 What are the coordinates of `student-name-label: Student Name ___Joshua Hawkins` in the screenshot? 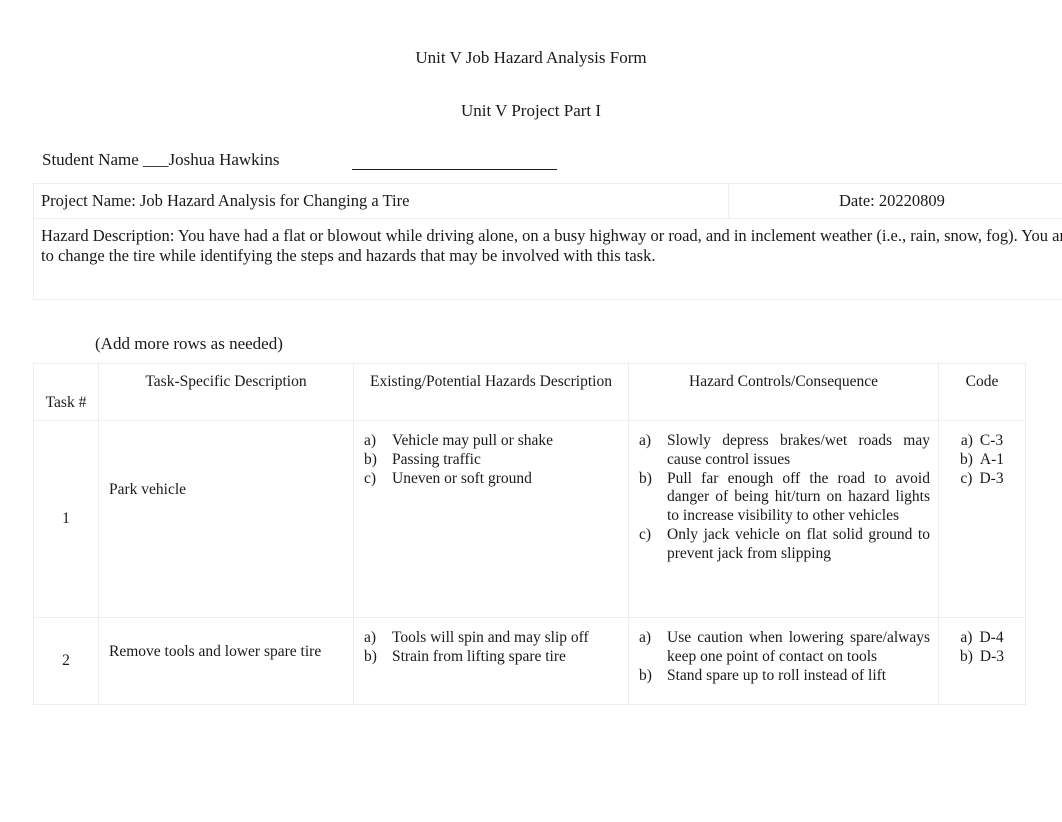 It's located at (161, 159).